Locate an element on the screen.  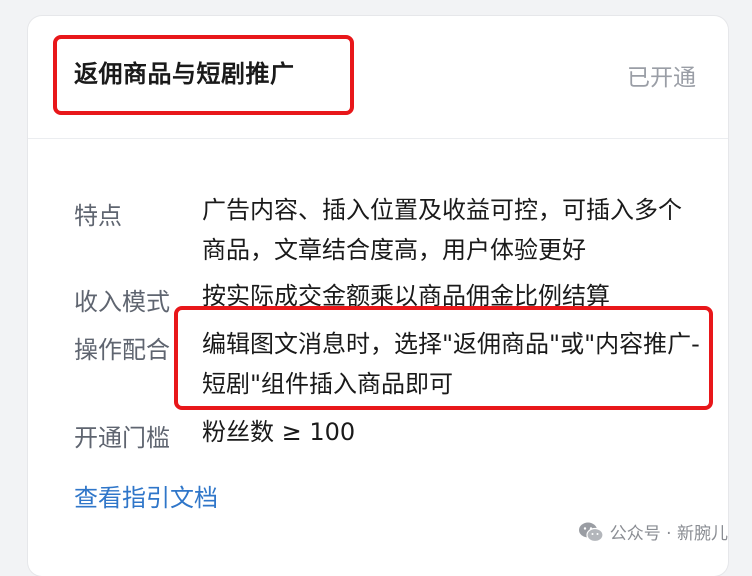
status-label: 已开通 is located at coordinates (661, 78).